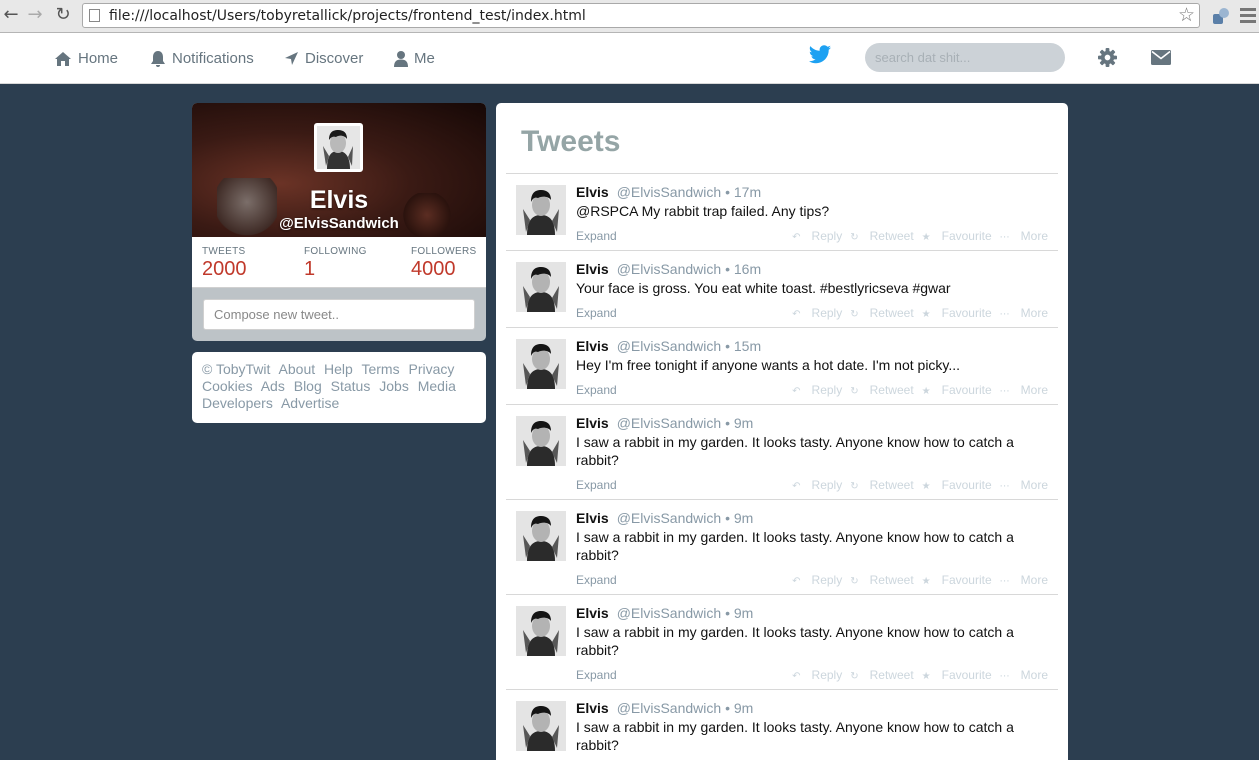  Describe the element at coordinates (237, 403) in the screenshot. I see `footer-link-developers: Developers` at that location.